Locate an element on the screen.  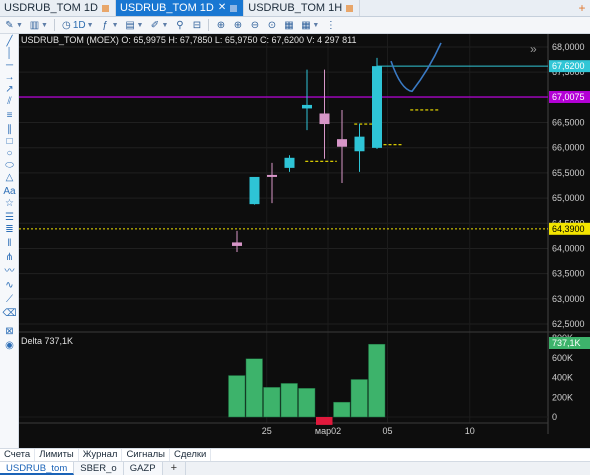
price-tick-label: 62,5000 is located at coordinates (568, 324).